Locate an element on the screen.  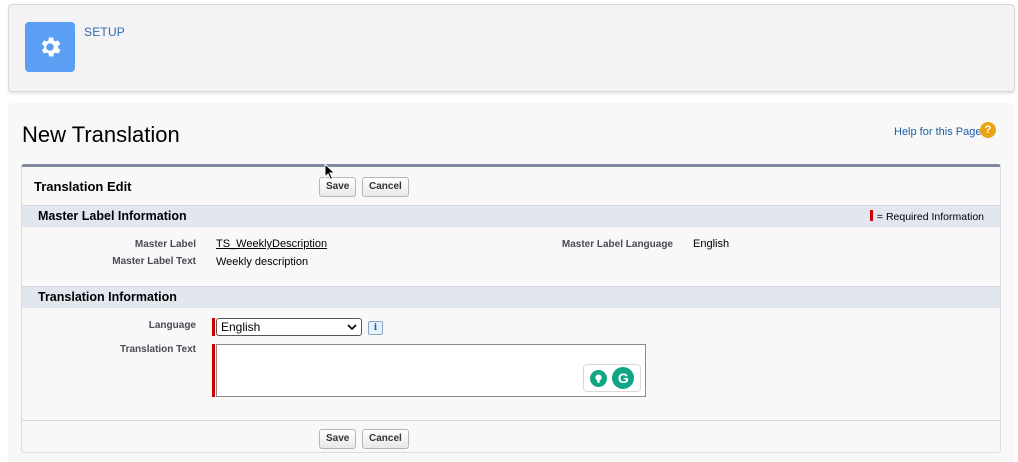
master-label-text-value: Weekly description is located at coordinates (262, 262).